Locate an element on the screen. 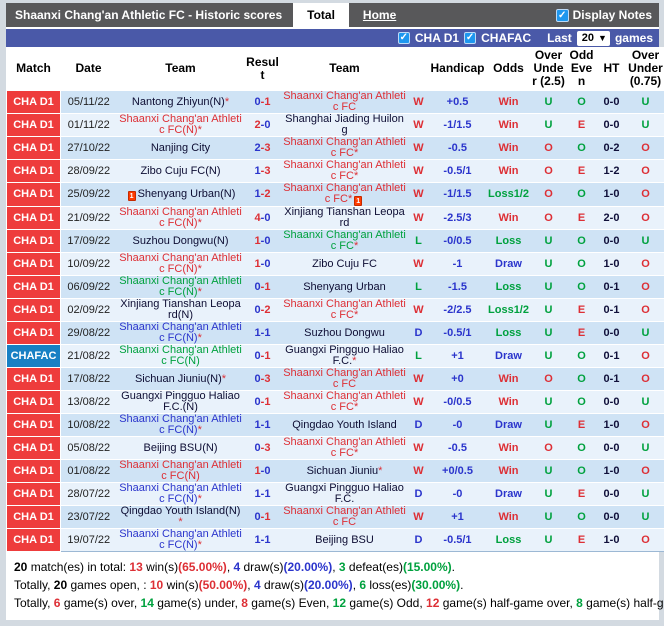  cha-d1-label: CHA D1 is located at coordinates (437, 38).